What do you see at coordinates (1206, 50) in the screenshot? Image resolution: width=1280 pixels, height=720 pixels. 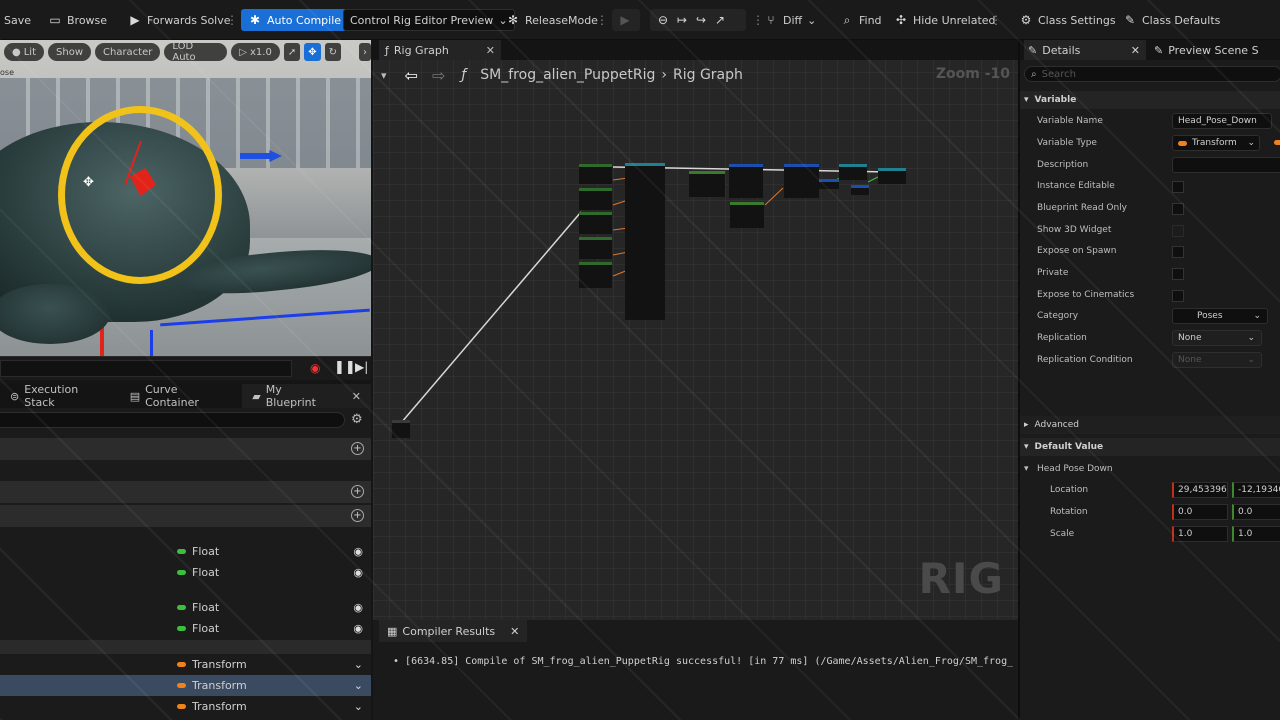 I see `tab-preview-scene: ✎ Preview Scene S` at bounding box center [1206, 50].